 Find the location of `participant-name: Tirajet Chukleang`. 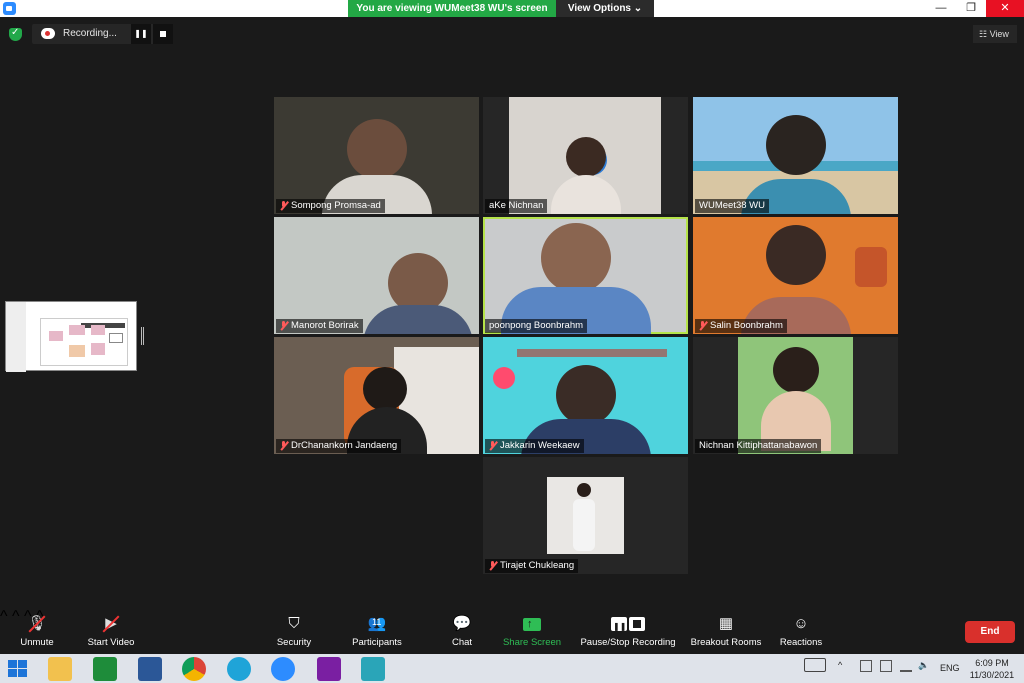

participant-name: Tirajet Chukleang is located at coordinates (532, 566).